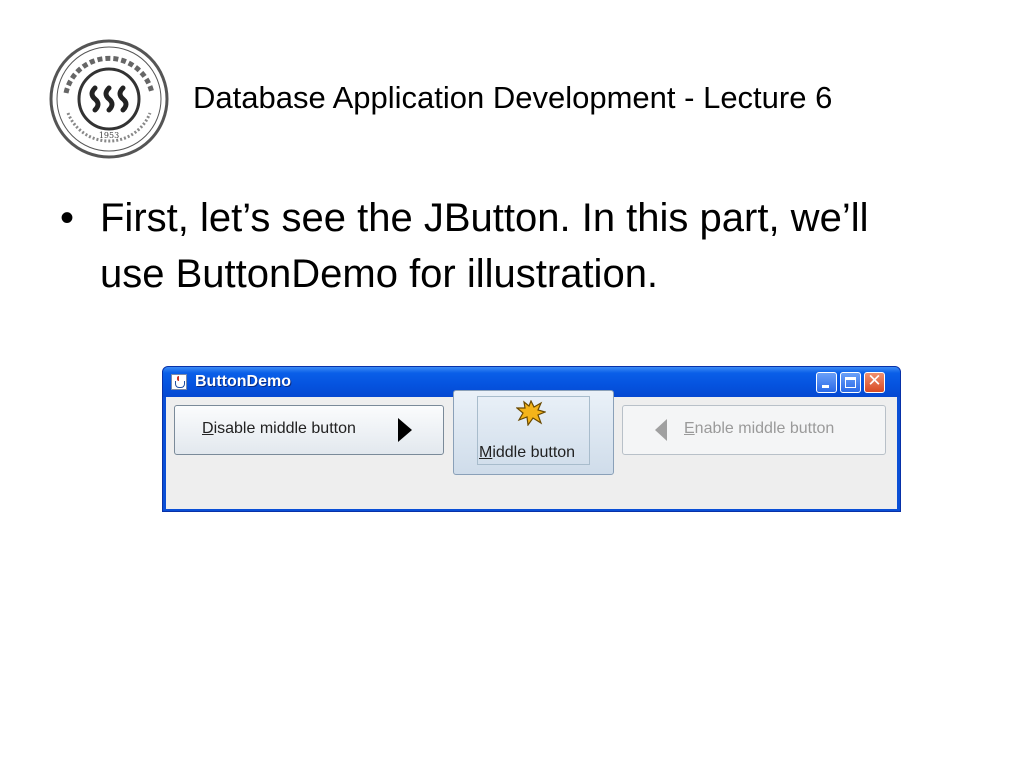  I want to click on enable-middle-button: Enable middle button, so click(754, 430).